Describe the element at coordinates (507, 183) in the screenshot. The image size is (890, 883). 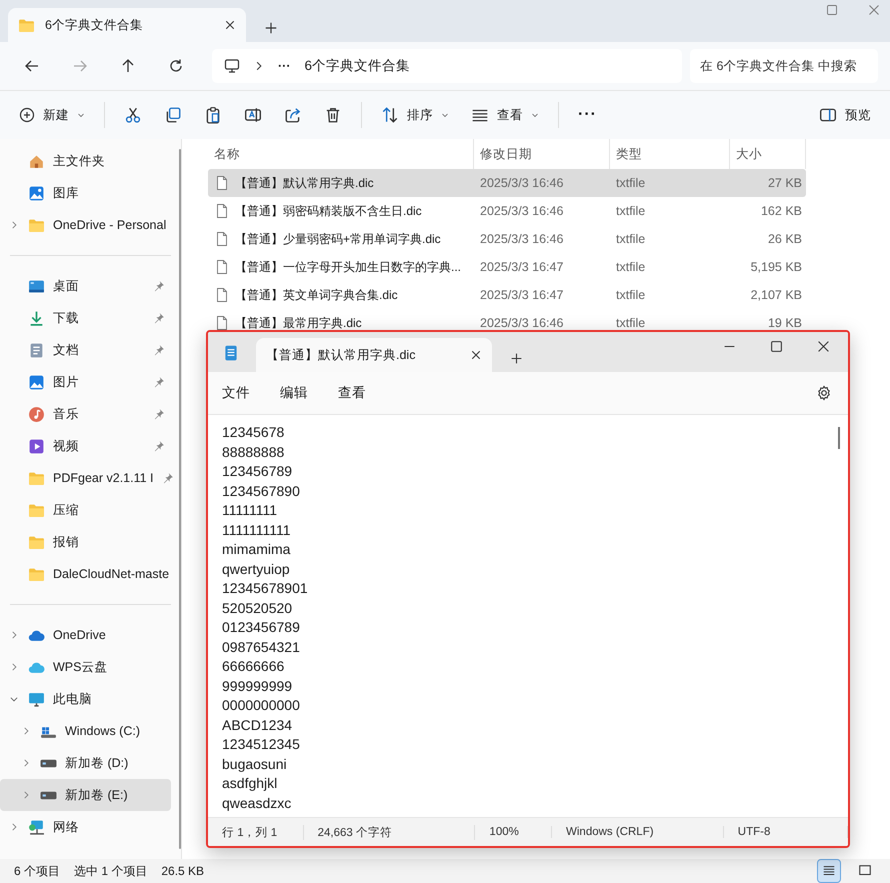
I see `file-row: 【普通】默认常用字典.dic 2025/3/3 16:46 txtfile 27 KB` at that location.